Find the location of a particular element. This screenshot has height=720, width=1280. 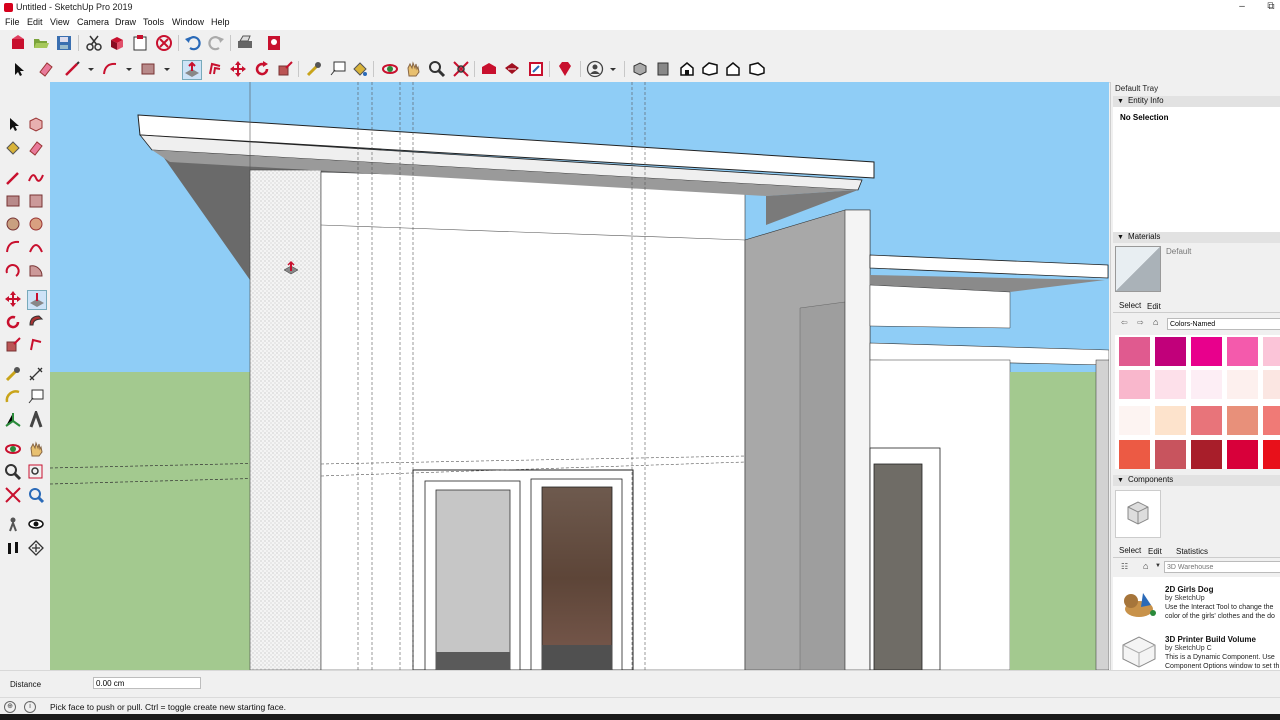

menu-edit: Edit is located at coordinates (35, 22).